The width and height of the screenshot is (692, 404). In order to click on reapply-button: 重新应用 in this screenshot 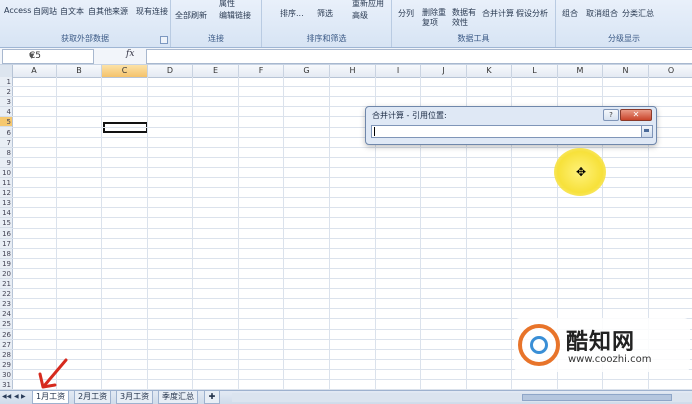, I will do `click(368, 4)`.